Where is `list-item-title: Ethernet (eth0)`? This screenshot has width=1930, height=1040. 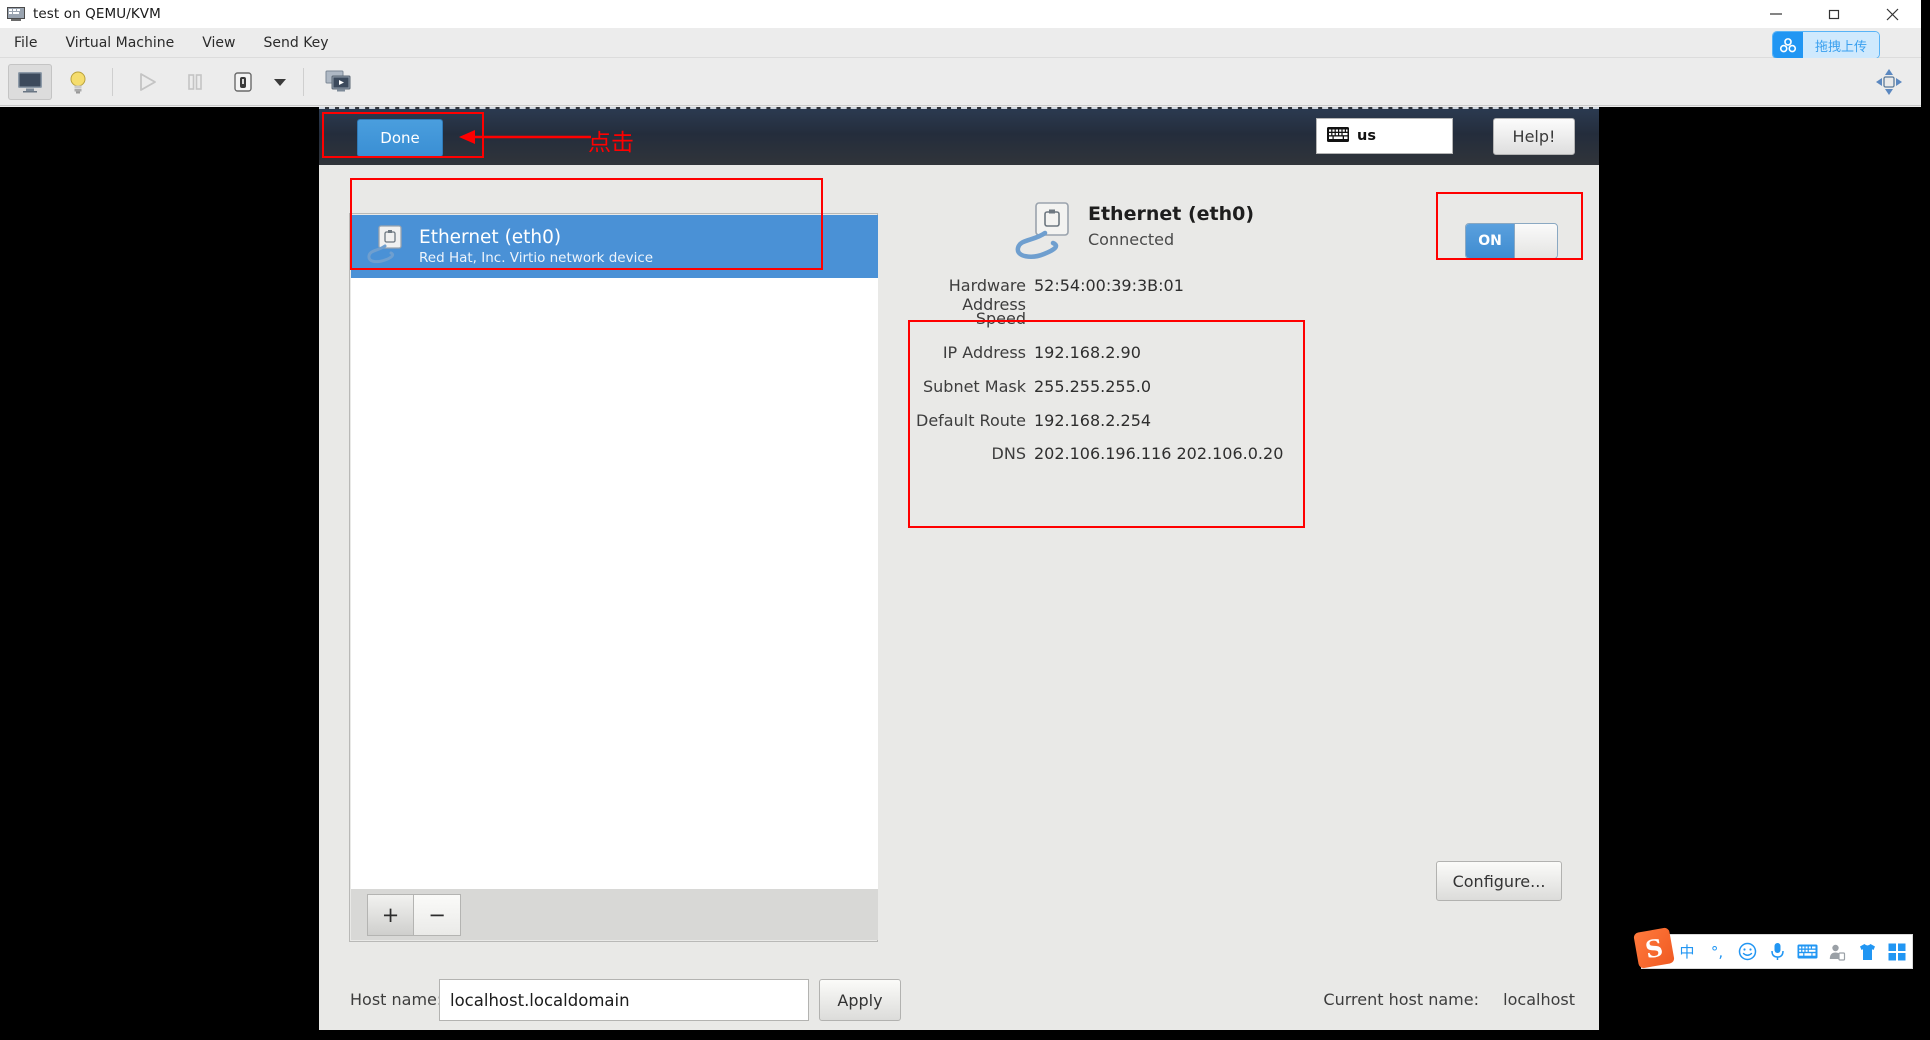
list-item-title: Ethernet (eth0) is located at coordinates (490, 237).